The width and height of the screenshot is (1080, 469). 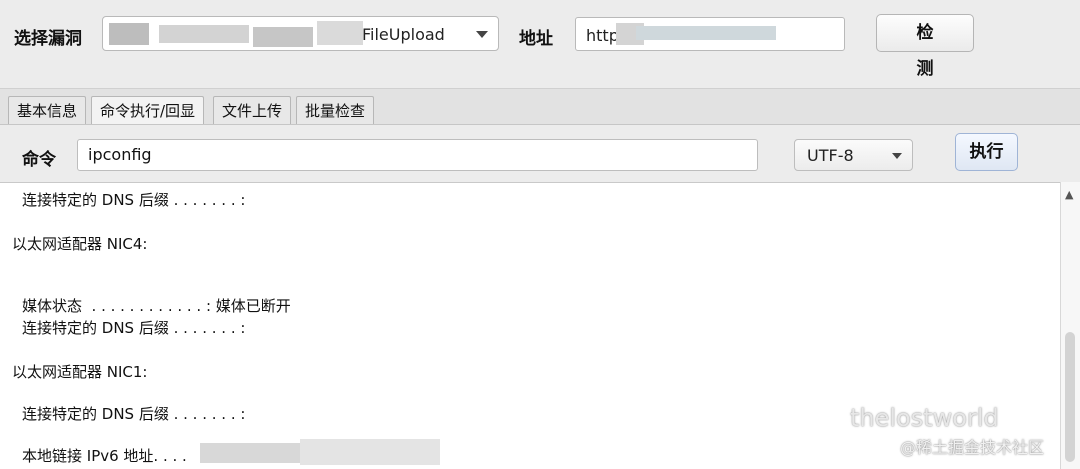 What do you see at coordinates (1069, 194) in the screenshot?
I see `scroll-up-arrow-icon: ▲` at bounding box center [1069, 194].